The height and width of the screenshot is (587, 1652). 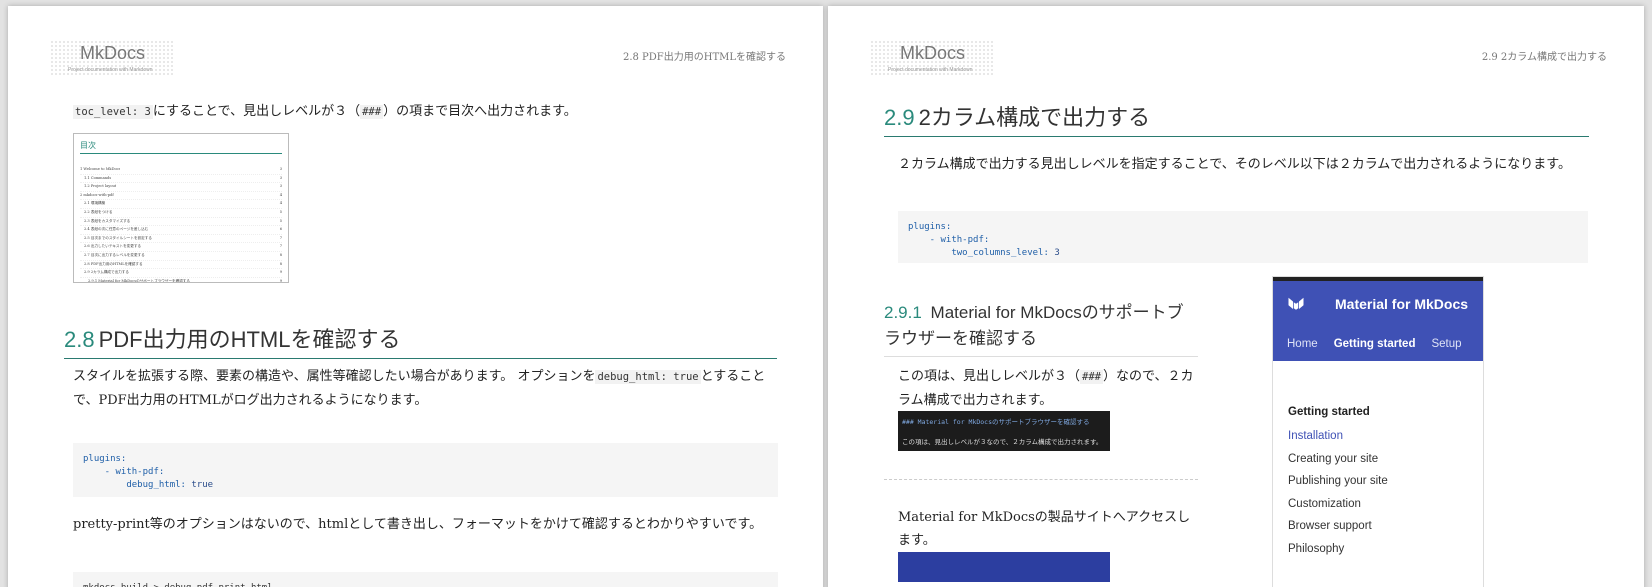 What do you see at coordinates (139, 280) in the screenshot?
I see `toc-row-title: 2.9.1 Material for MkDocsのサポートブラウザーを確認する` at bounding box center [139, 280].